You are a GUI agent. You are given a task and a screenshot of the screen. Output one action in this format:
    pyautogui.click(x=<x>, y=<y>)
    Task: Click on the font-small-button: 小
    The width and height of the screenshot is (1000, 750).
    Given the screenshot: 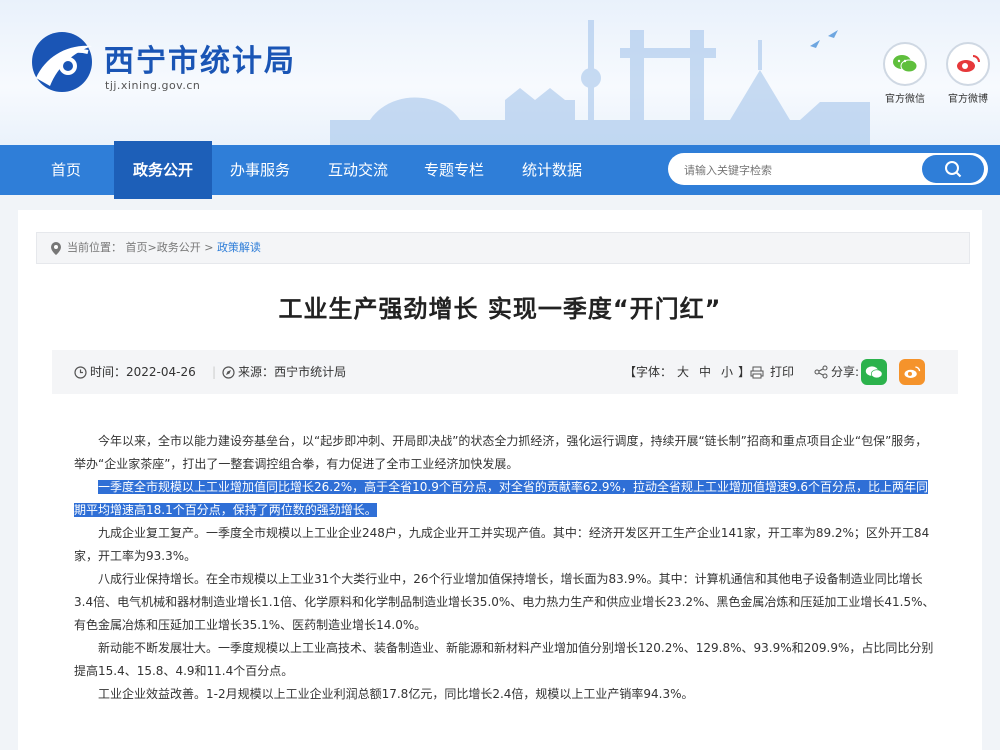 What is the action you would take?
    pyautogui.click(x=727, y=372)
    